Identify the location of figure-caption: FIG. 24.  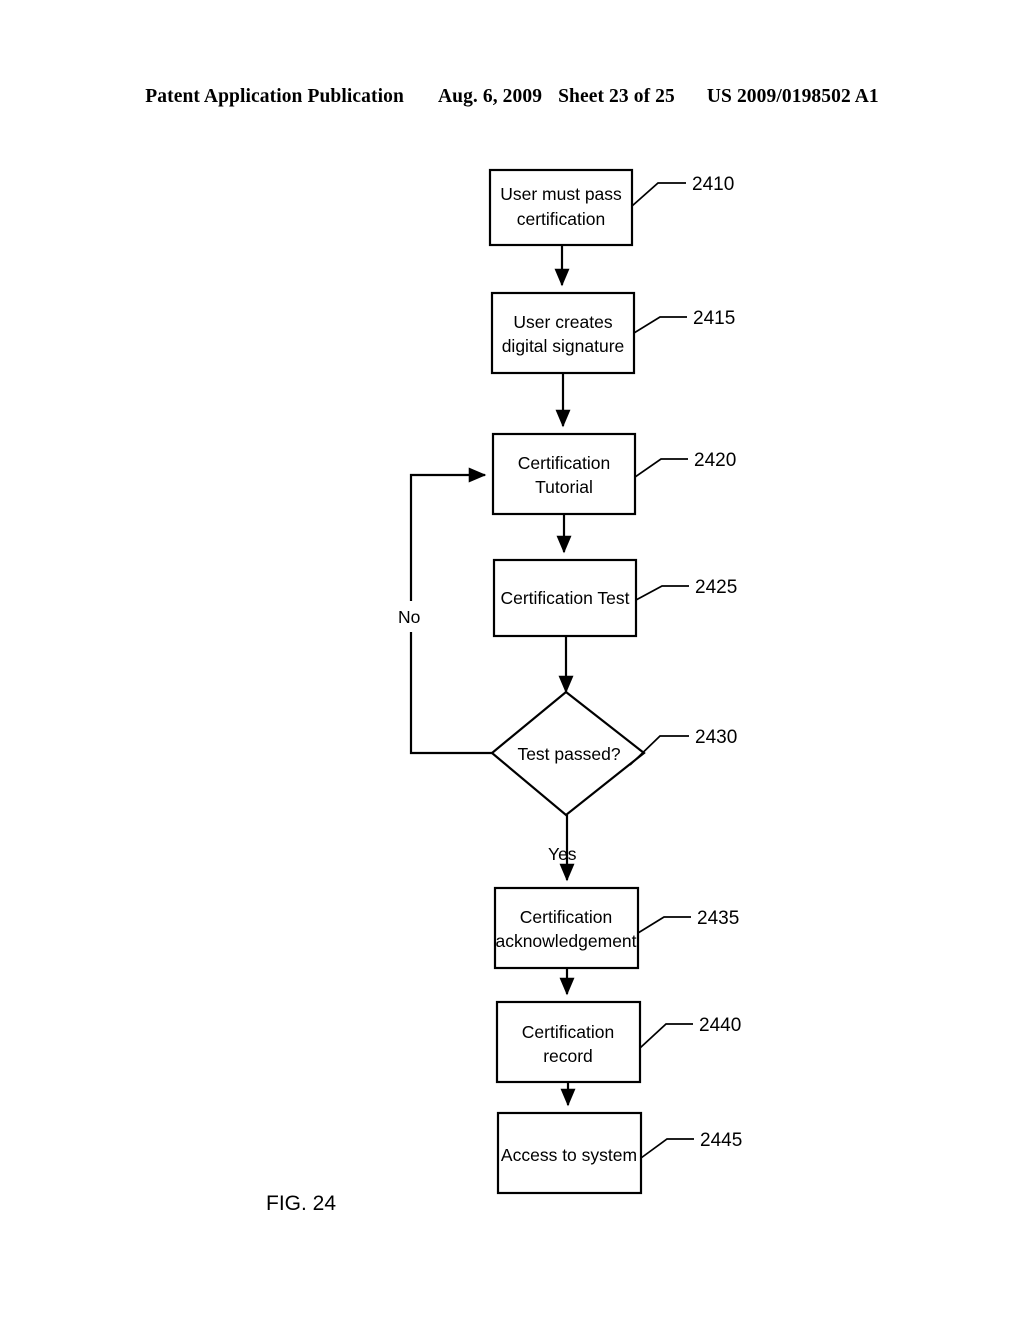
(301, 1203).